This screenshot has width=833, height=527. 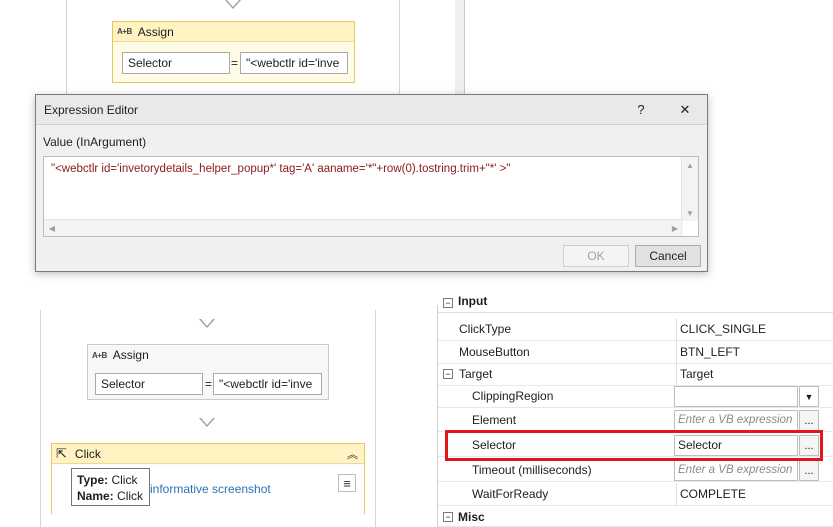 What do you see at coordinates (641, 110) in the screenshot?
I see `help-button: ?` at bounding box center [641, 110].